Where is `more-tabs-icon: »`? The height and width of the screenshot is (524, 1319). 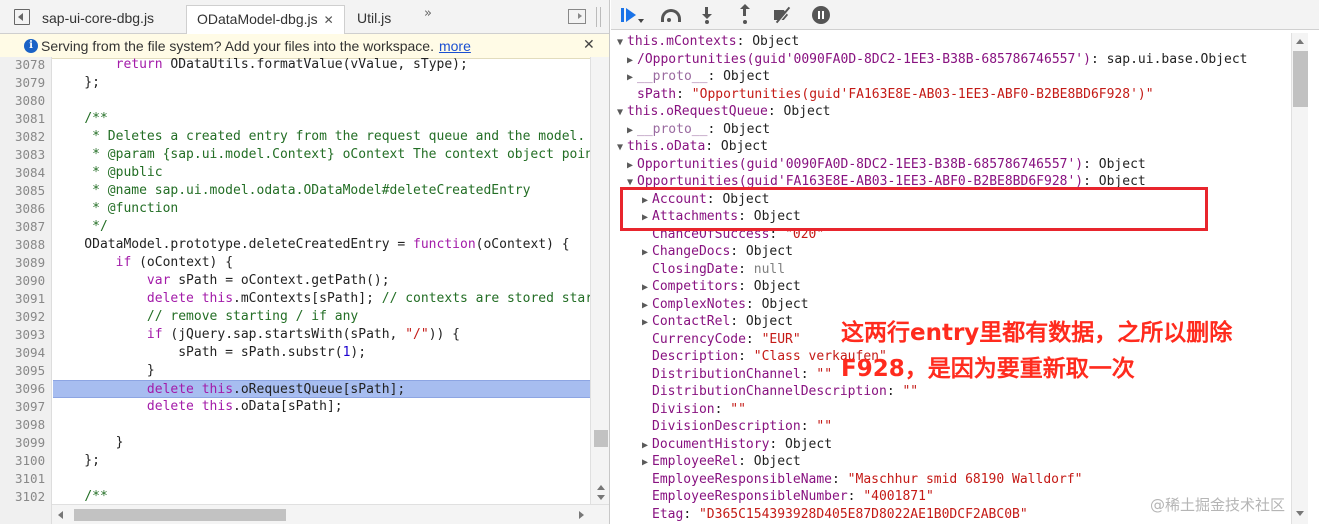 more-tabs-icon: » is located at coordinates (428, 13).